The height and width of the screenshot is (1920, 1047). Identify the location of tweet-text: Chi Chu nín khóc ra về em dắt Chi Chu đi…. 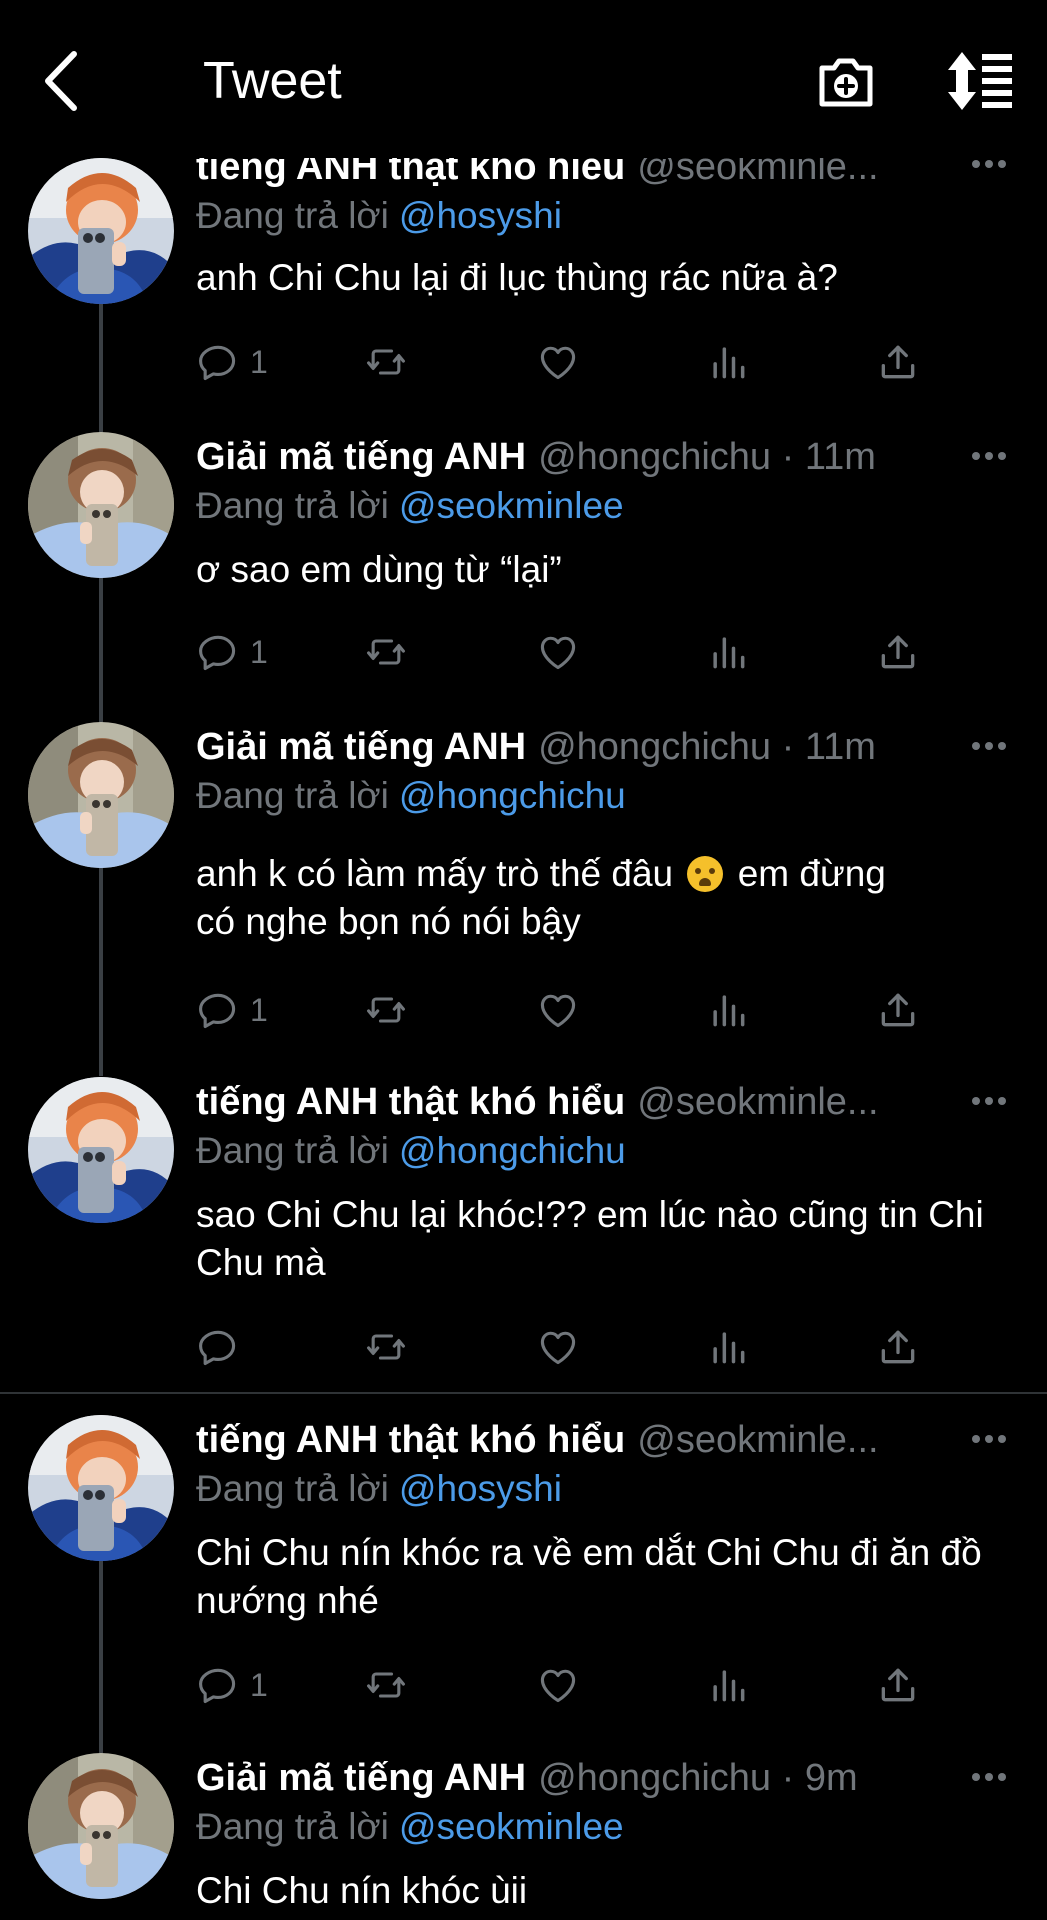
(589, 1576).